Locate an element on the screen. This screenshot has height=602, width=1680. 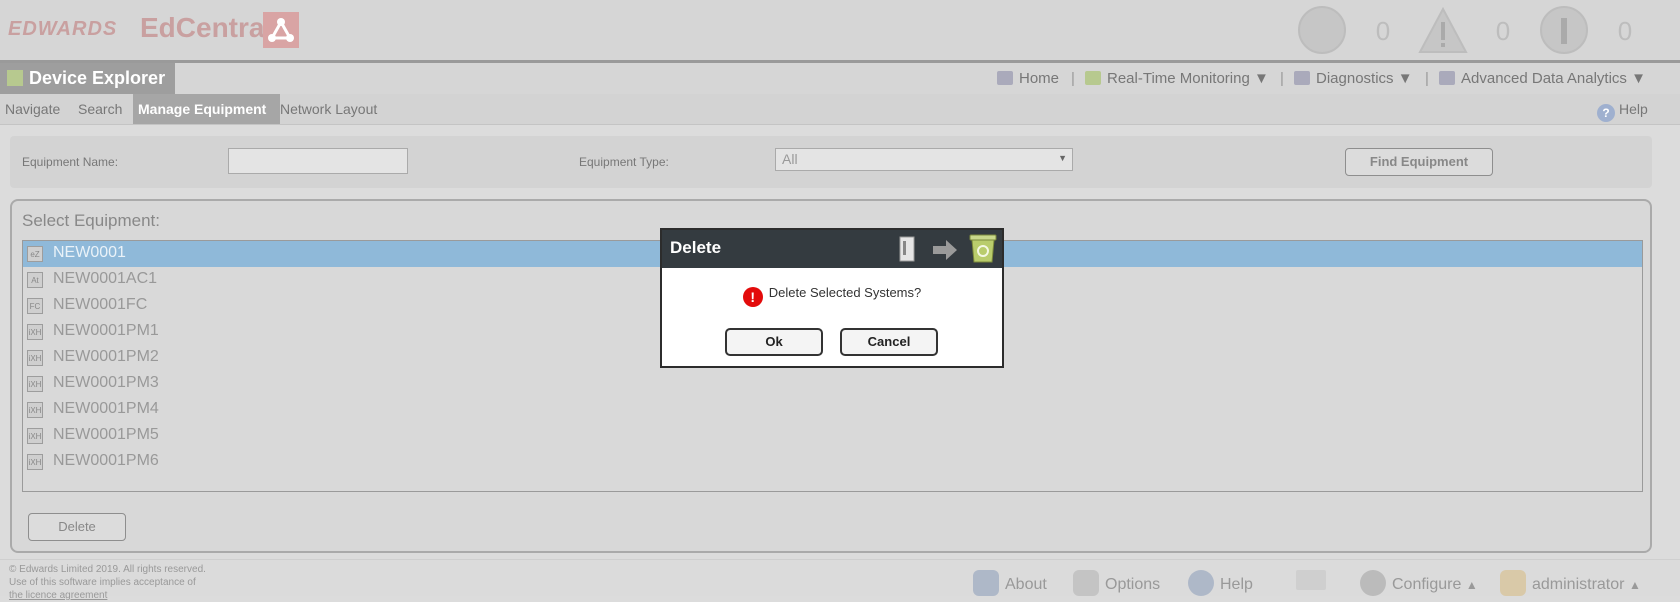
info-icon is located at coordinates (1564, 30).